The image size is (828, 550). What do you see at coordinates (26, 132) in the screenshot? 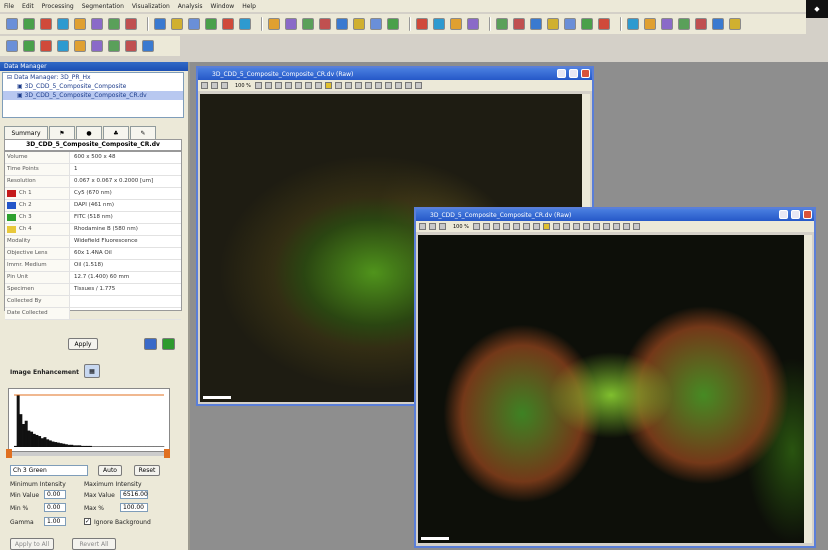
I see `tab-summary: Summary` at bounding box center [26, 132].